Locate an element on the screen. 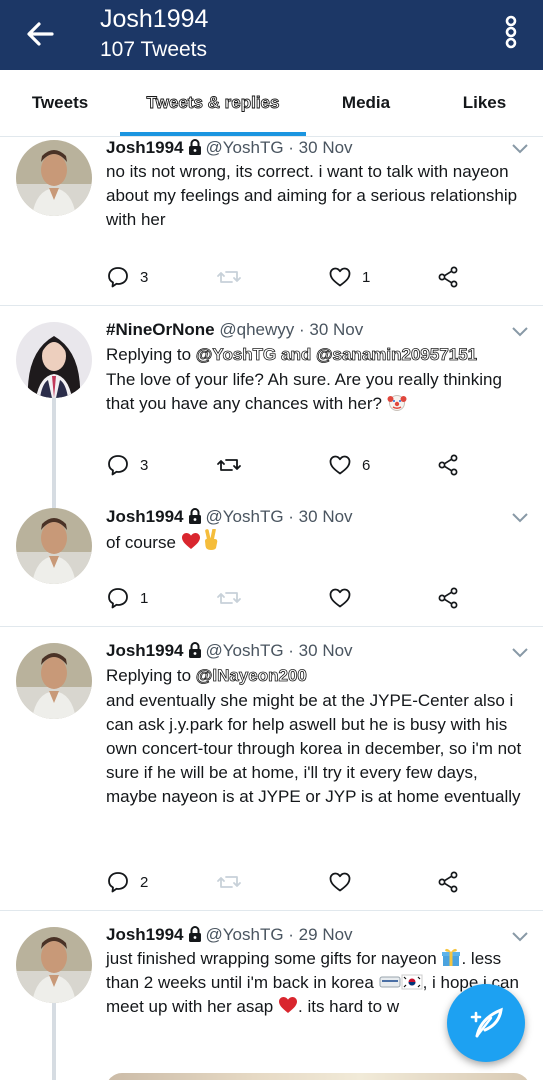 Image resolution: width=543 pixels, height=1080 pixels. tweet-media-image is located at coordinates (318, 1076).